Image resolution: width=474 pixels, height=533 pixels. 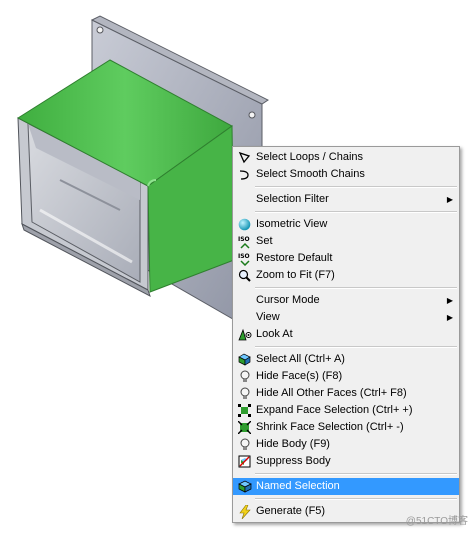 I want to click on menu-item-select-all: Select All (Ctrl+ A), so click(x=346, y=359).